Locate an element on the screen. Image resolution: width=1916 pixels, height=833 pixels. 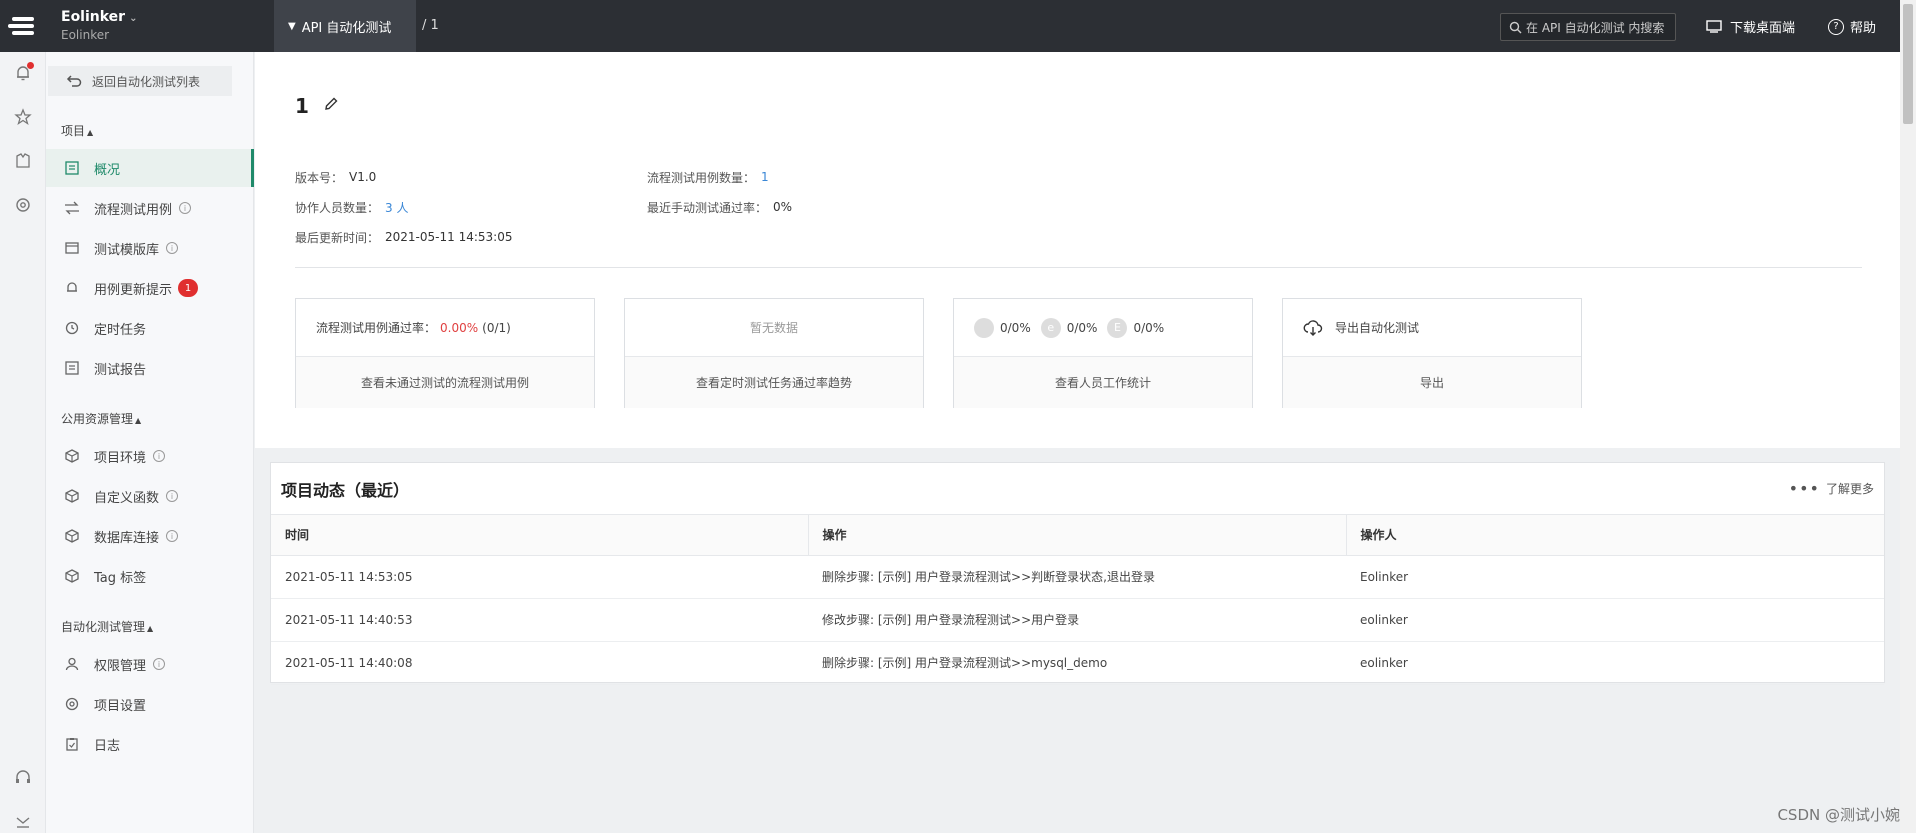
sidebar-item-project-settings: 项目设置 is located at coordinates (150, 704).